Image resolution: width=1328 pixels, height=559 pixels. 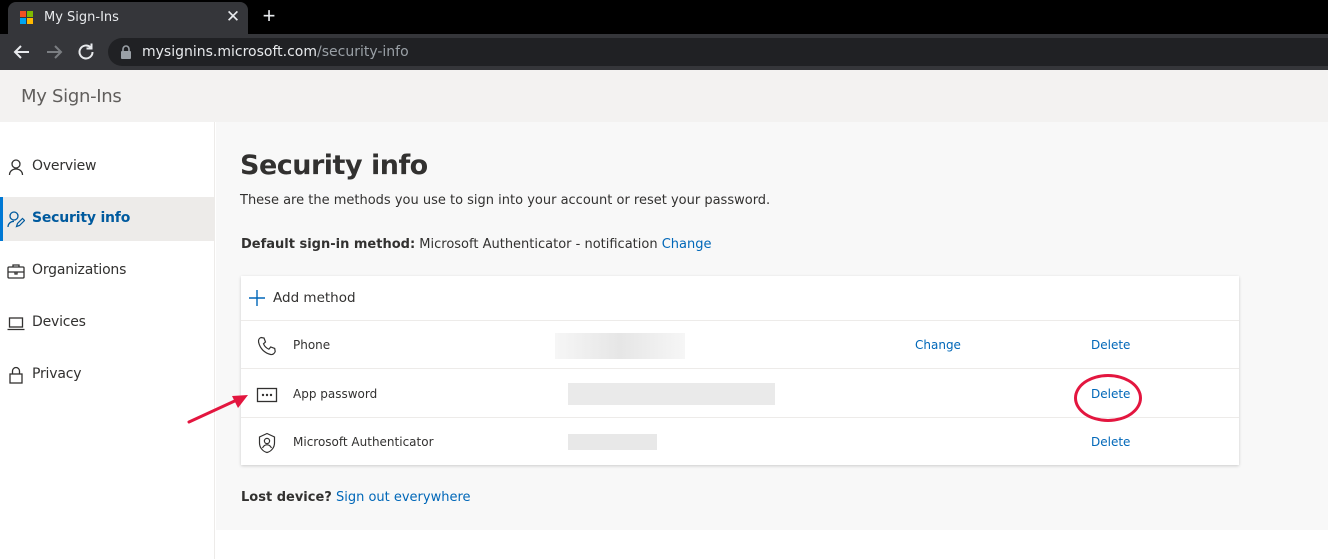 I want to click on briefcase-icon, so click(x=16, y=271).